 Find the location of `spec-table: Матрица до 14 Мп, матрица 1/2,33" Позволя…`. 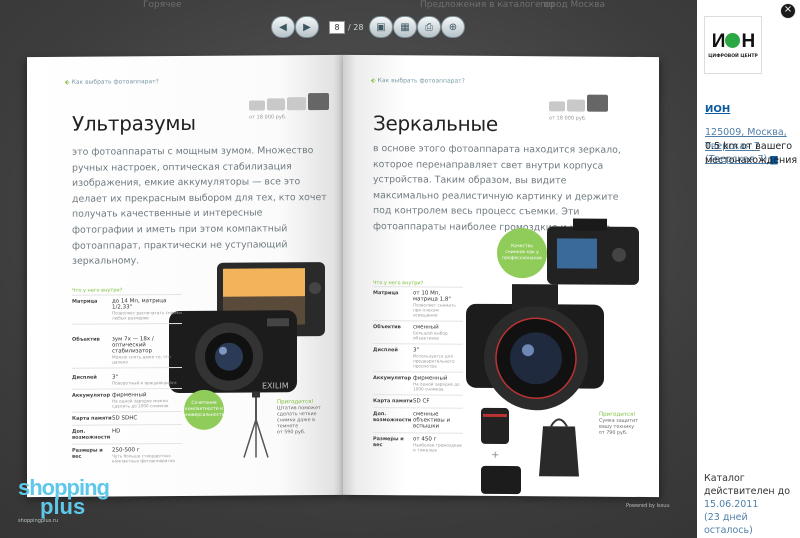

spec-table: Матрица до 14 Мп, матрица 1/2,33" Позволя… is located at coordinates (127, 380).